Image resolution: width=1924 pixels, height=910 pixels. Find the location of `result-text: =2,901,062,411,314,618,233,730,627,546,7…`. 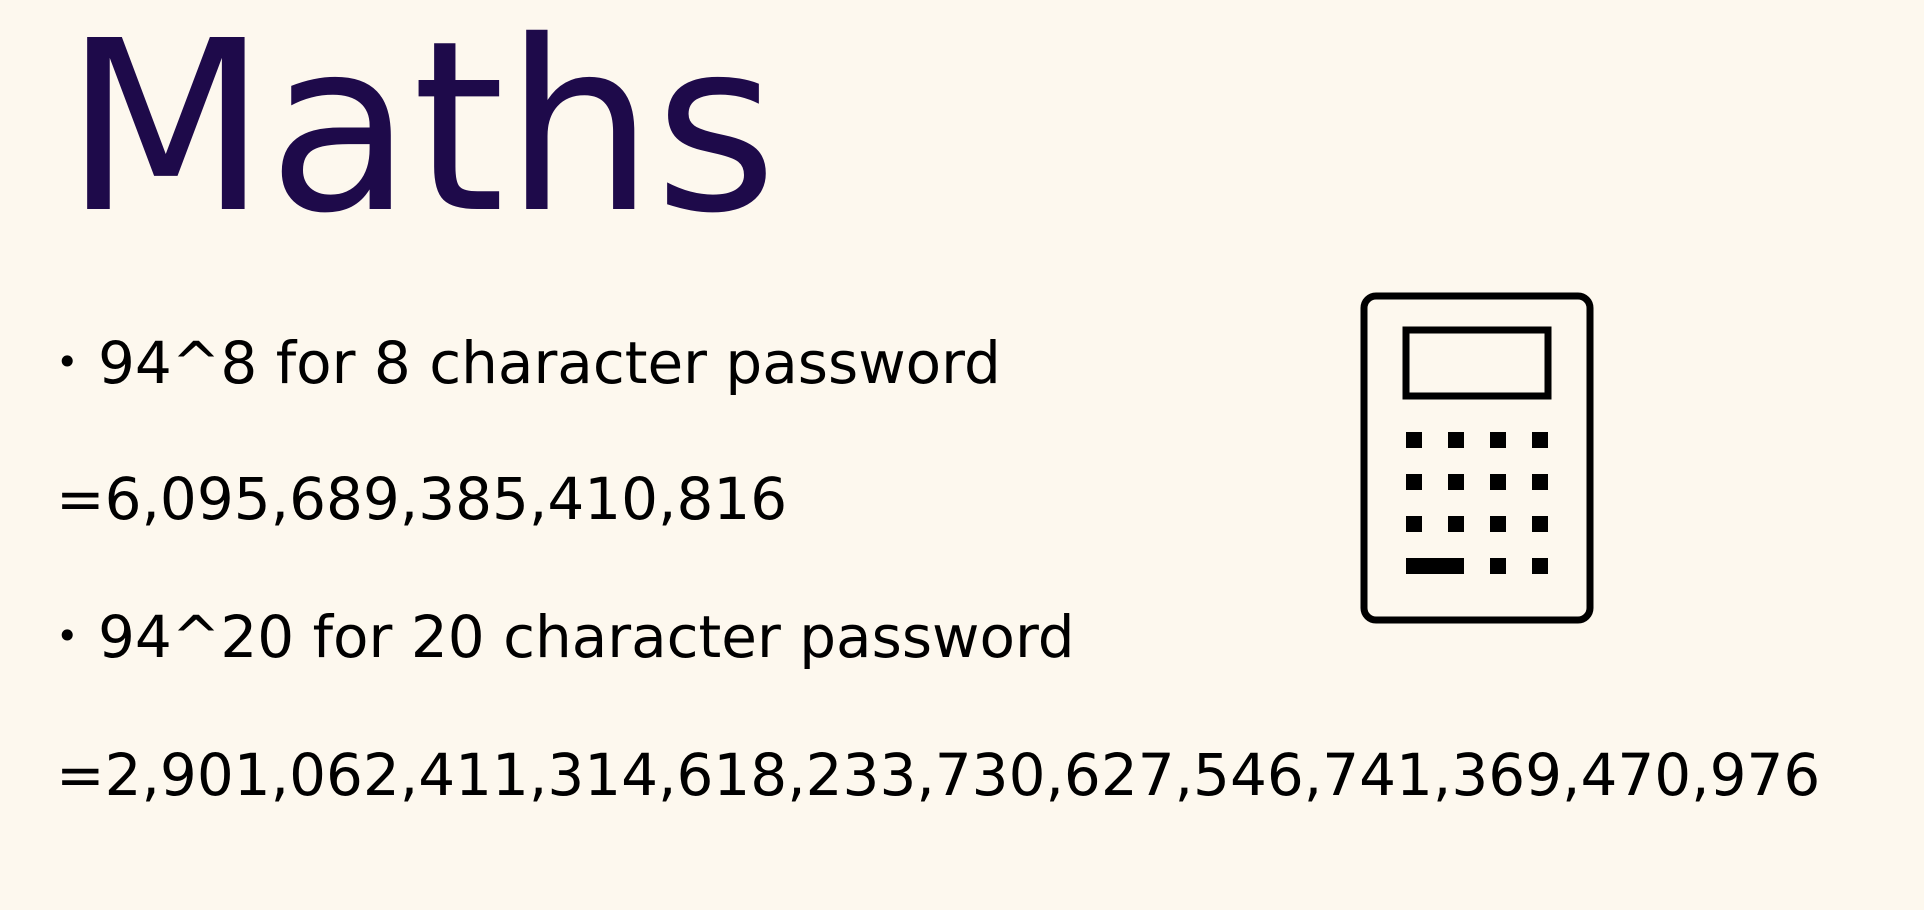

result-text: =2,901,062,411,314,618,233,730,627,546,7… is located at coordinates (938, 775).